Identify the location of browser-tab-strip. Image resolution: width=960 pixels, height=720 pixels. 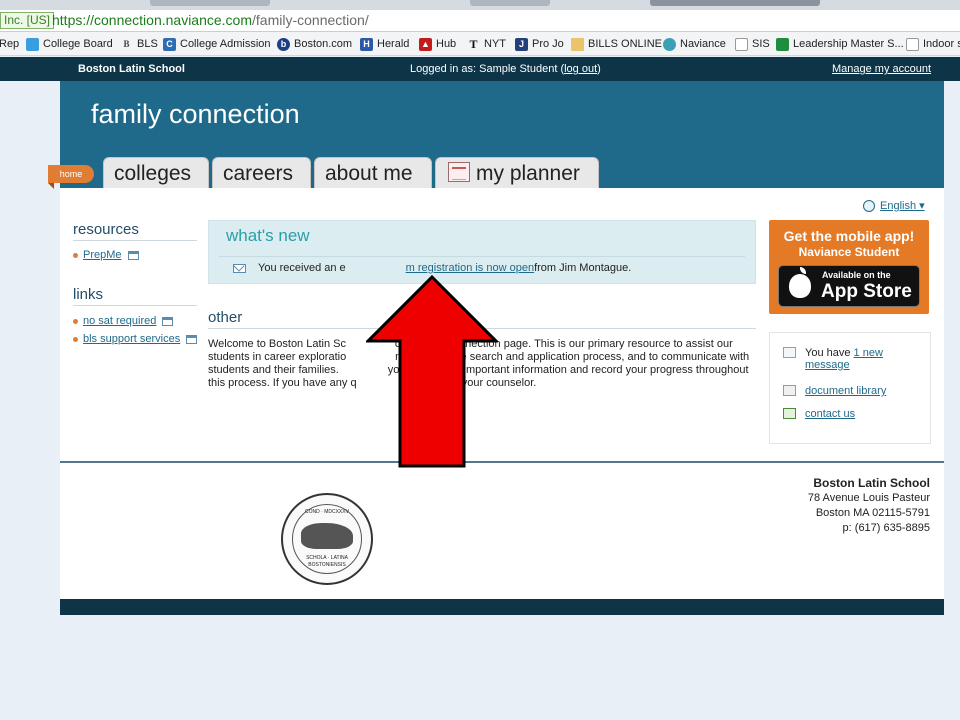
(480, 5).